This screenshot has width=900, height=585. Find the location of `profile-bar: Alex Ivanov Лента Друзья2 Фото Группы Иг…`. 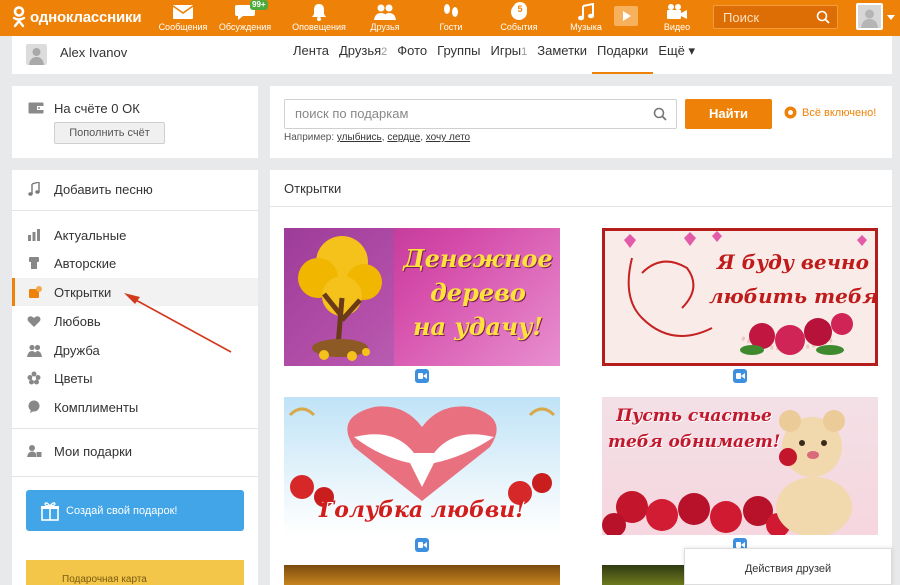

profile-bar: Alex Ivanov Лента Друзья2 Фото Группы Иг… is located at coordinates (452, 55).